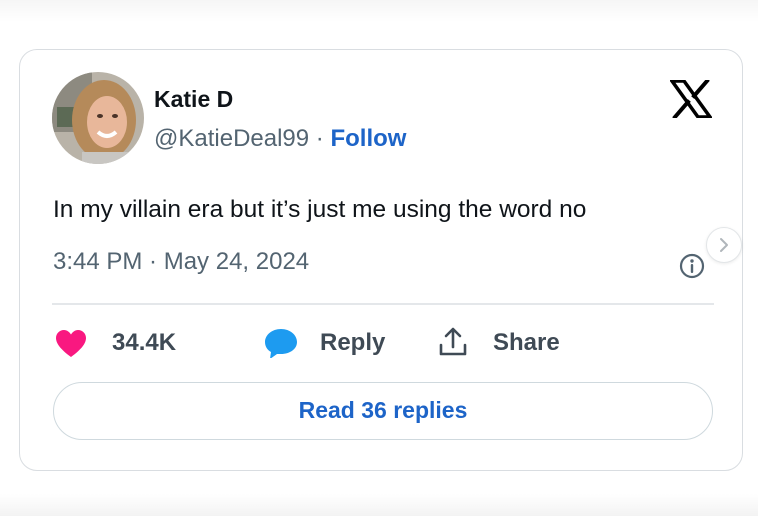 The width and height of the screenshot is (758, 516). Describe the element at coordinates (281, 343) in the screenshot. I see `reply-bubble-icon` at that location.